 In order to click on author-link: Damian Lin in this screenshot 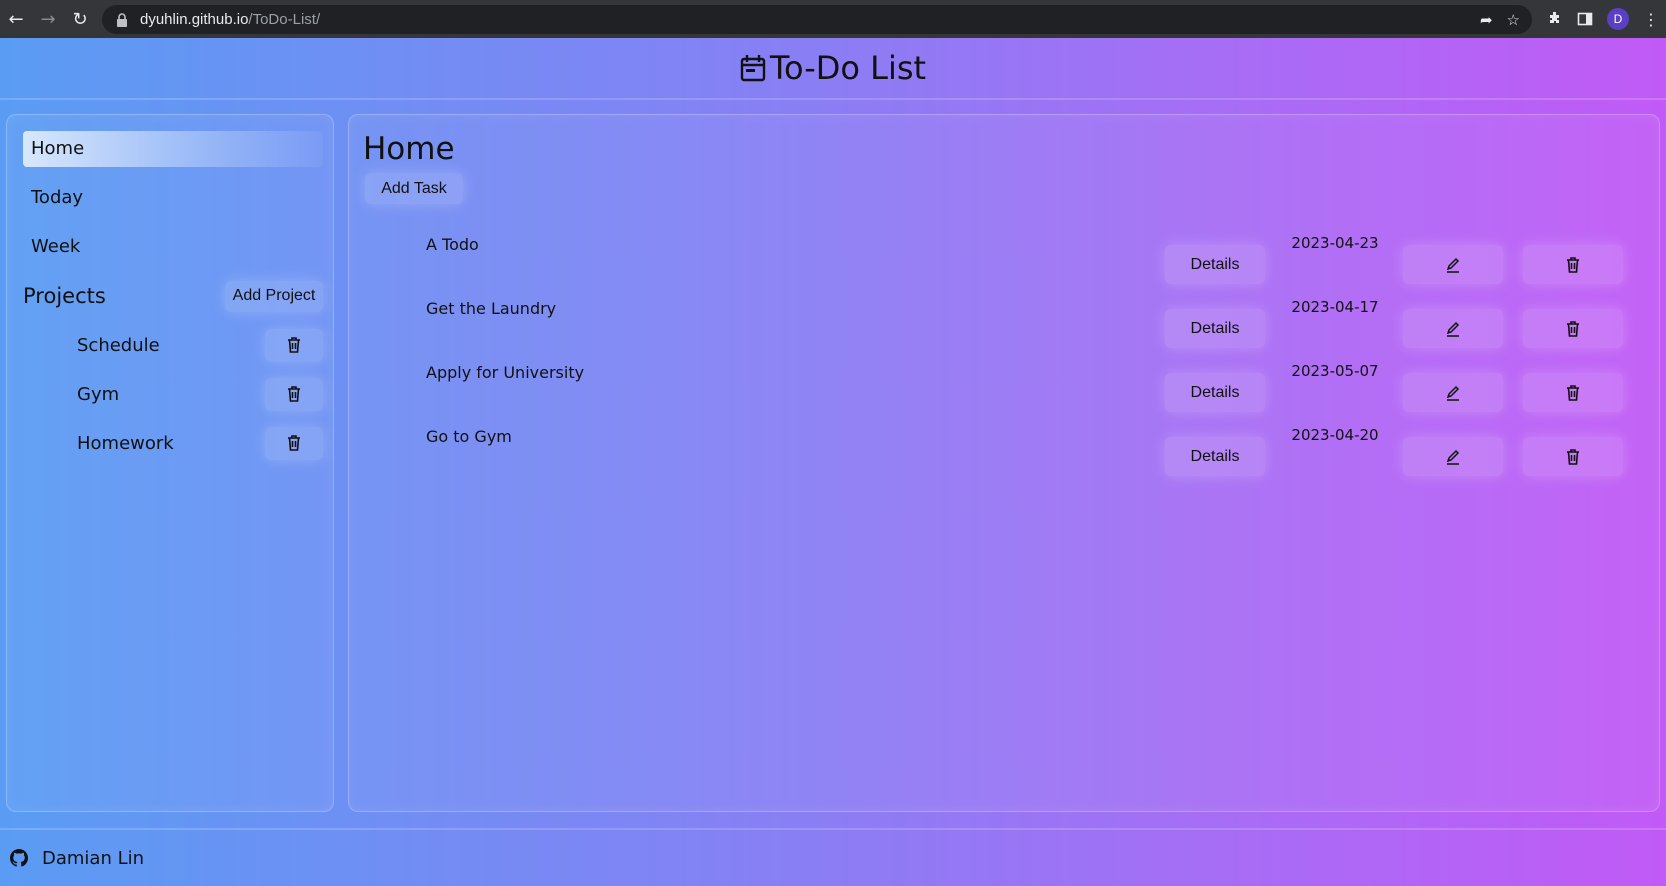, I will do `click(93, 858)`.